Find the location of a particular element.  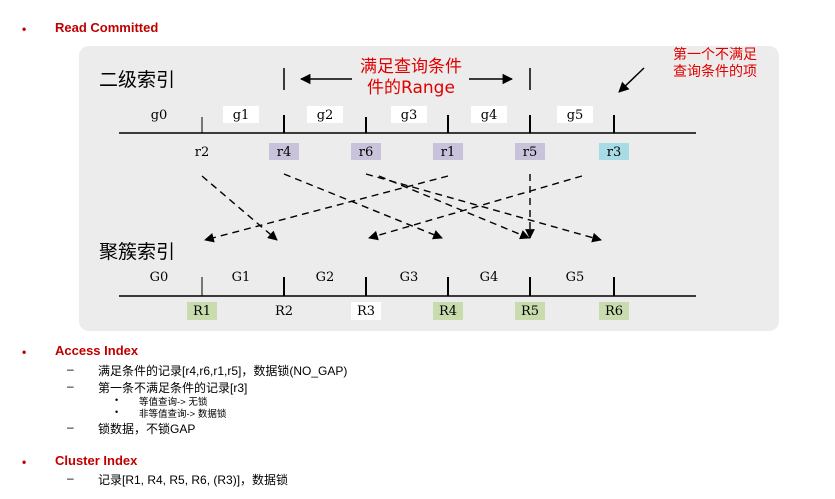

range-label-line1: 满足查询条件 is located at coordinates (411, 67).